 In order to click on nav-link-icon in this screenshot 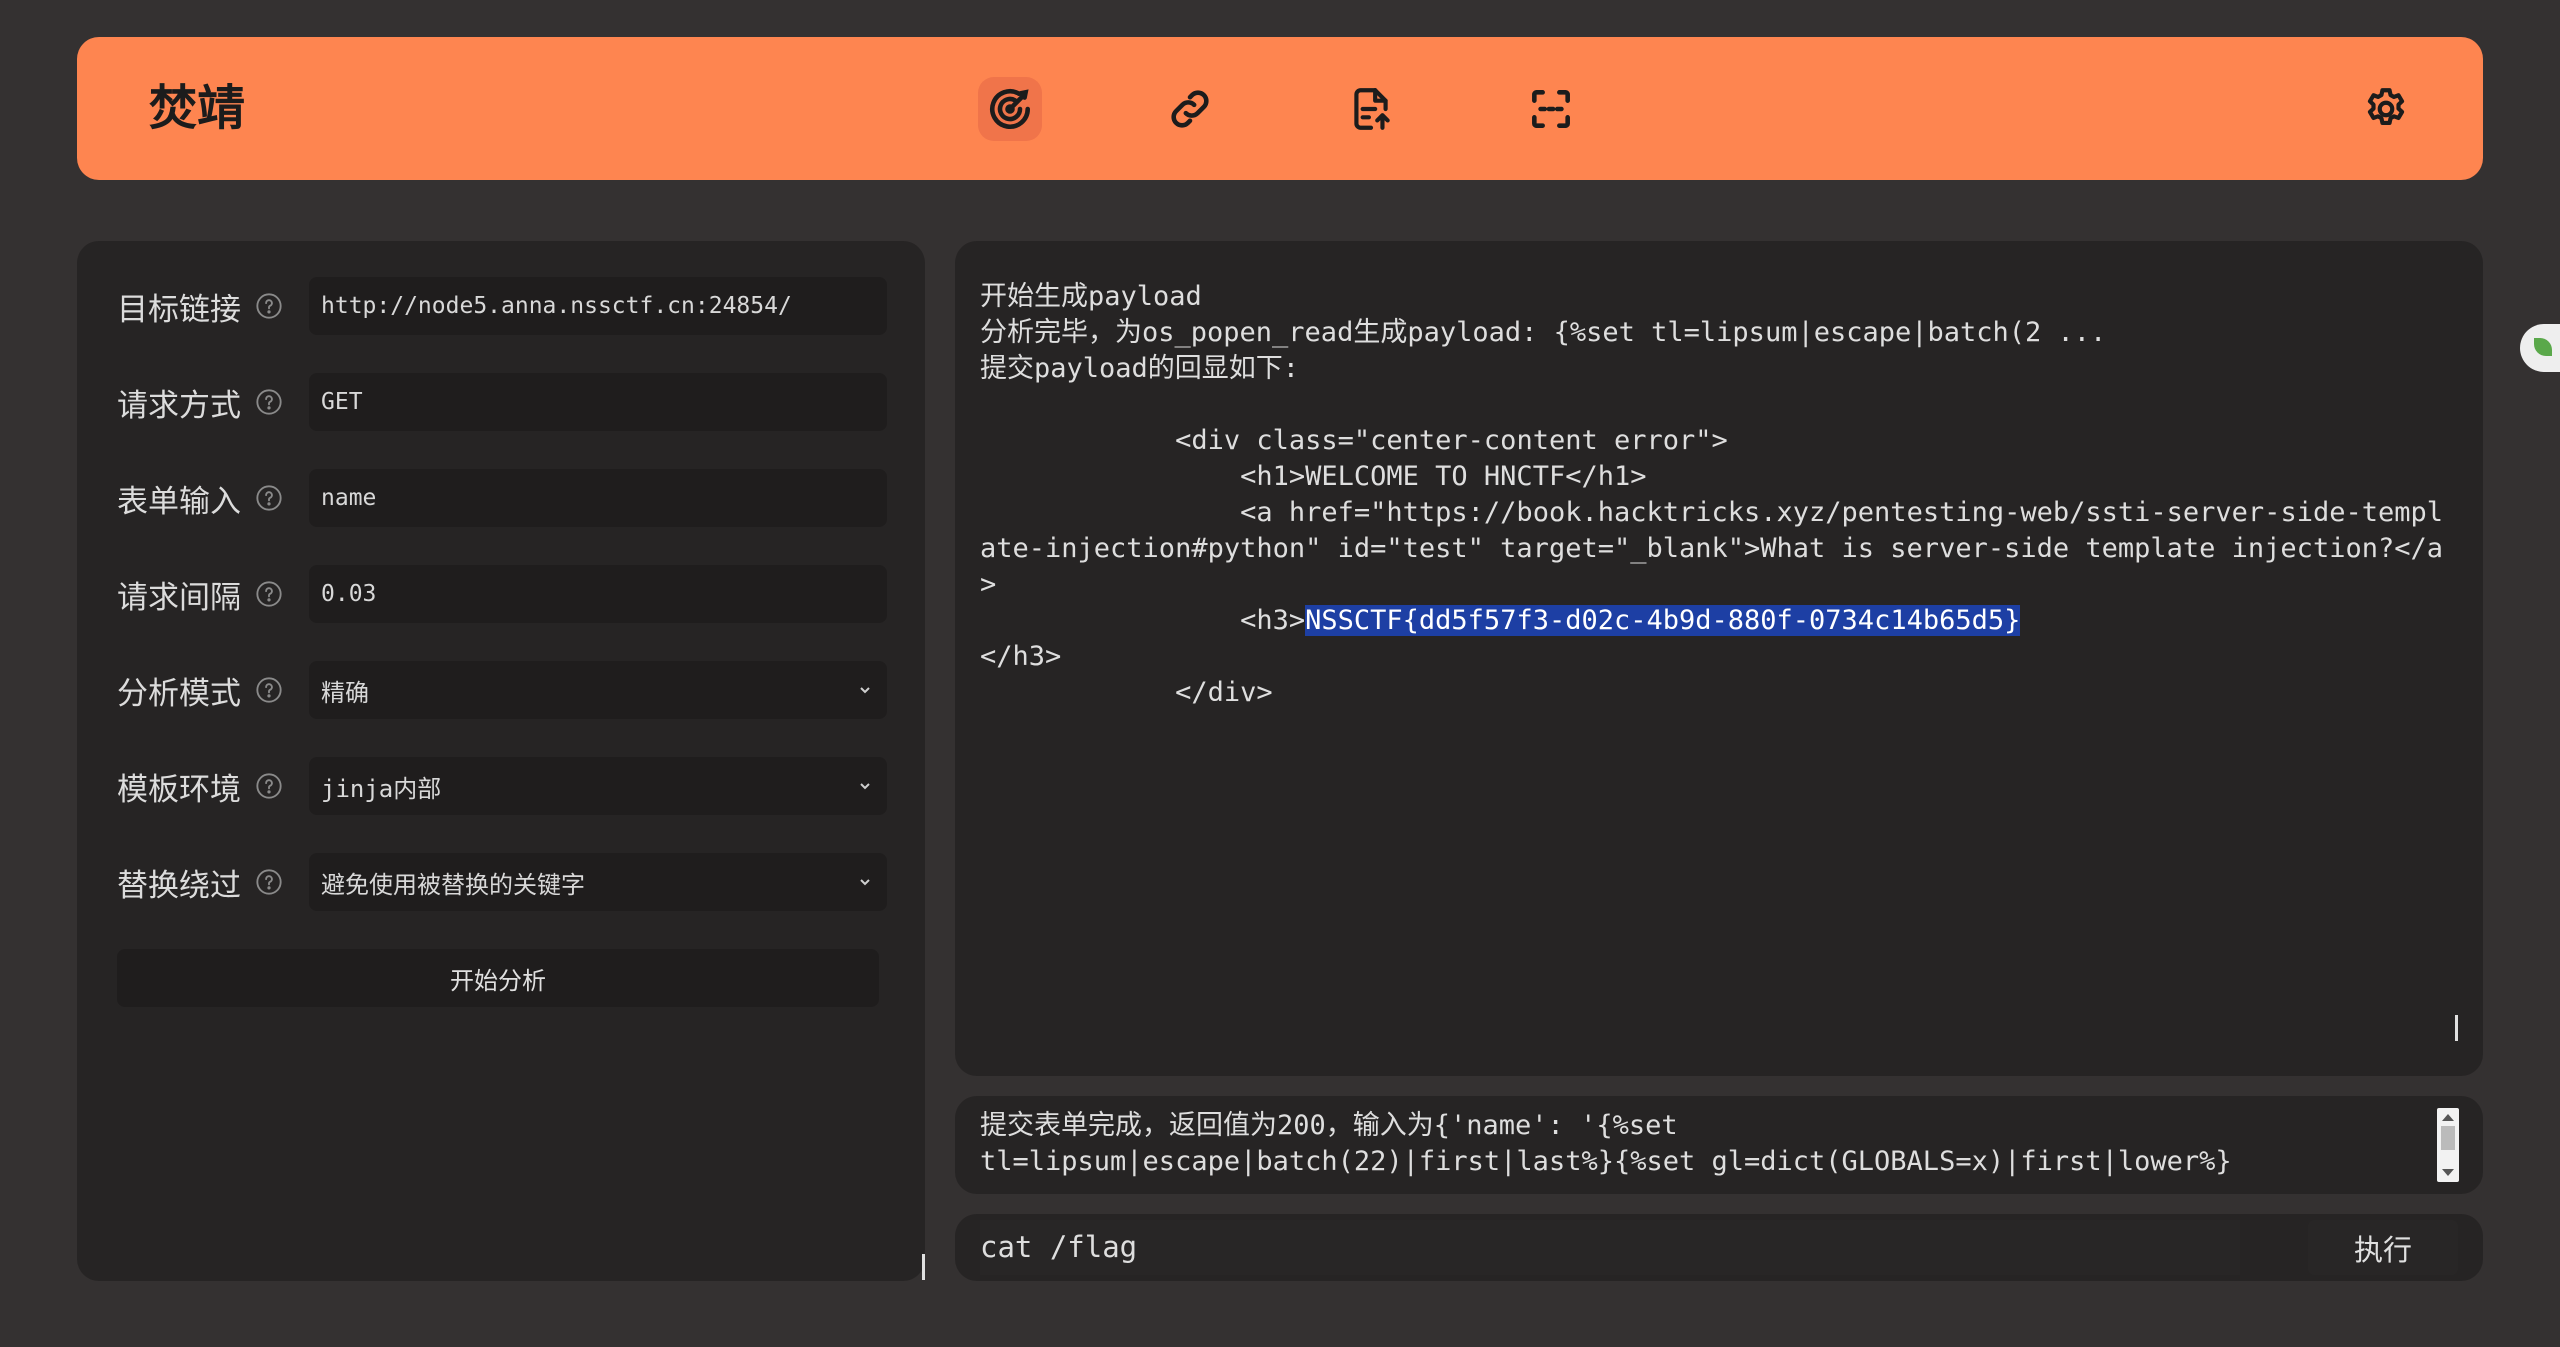, I will do `click(1190, 109)`.